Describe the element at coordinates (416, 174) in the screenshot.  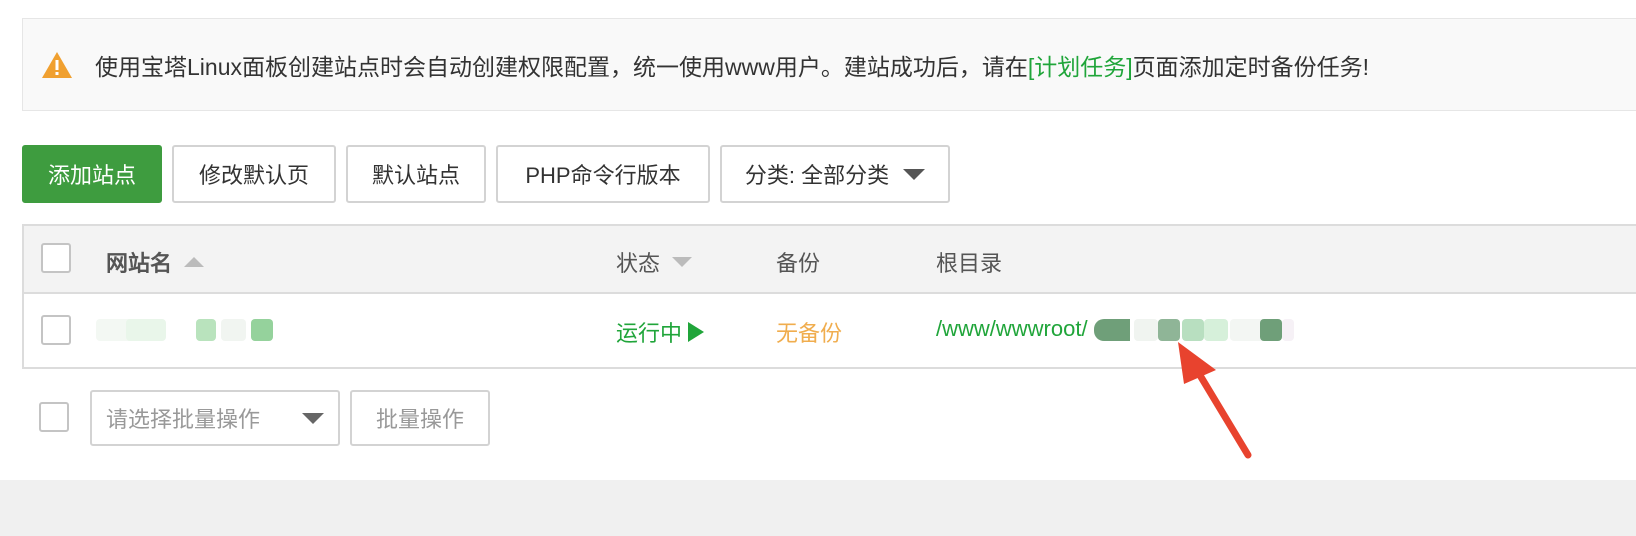
I see `default-site-button: 默认站点` at that location.